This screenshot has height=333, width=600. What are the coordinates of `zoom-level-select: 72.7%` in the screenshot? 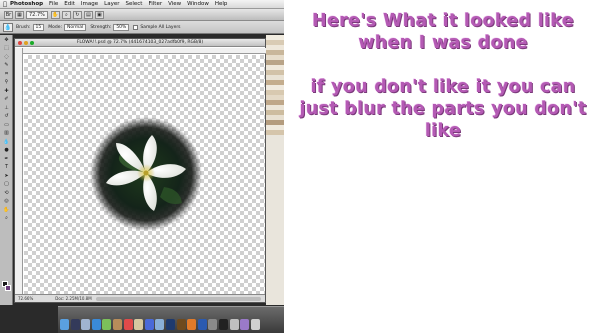 It's located at (37, 14).